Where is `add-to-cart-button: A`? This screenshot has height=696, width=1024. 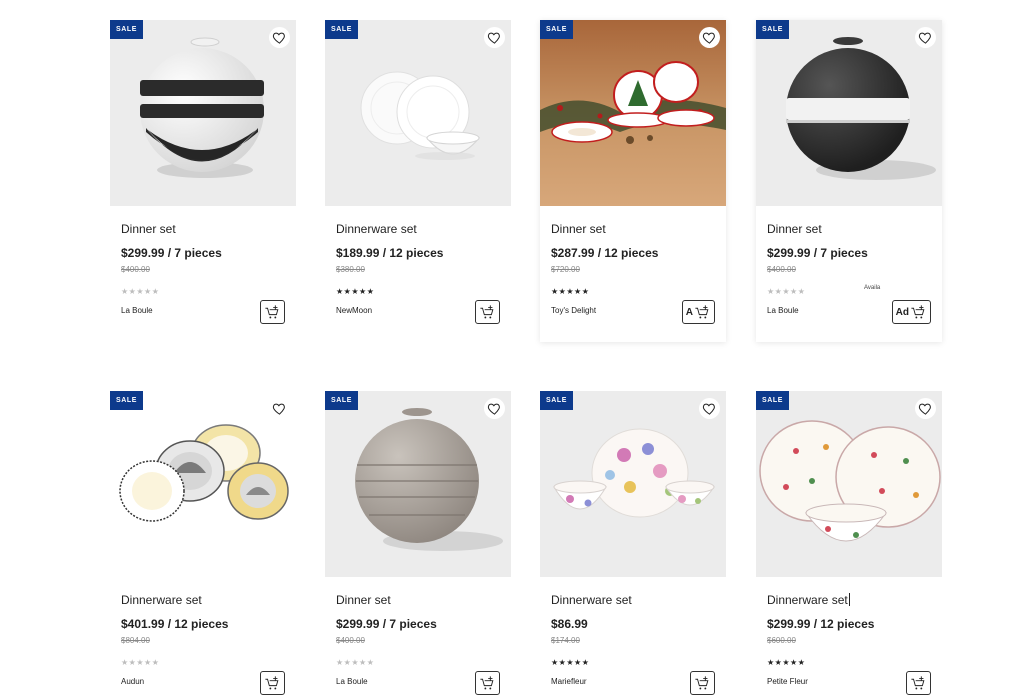
add-to-cart-button: A is located at coordinates (698, 312).